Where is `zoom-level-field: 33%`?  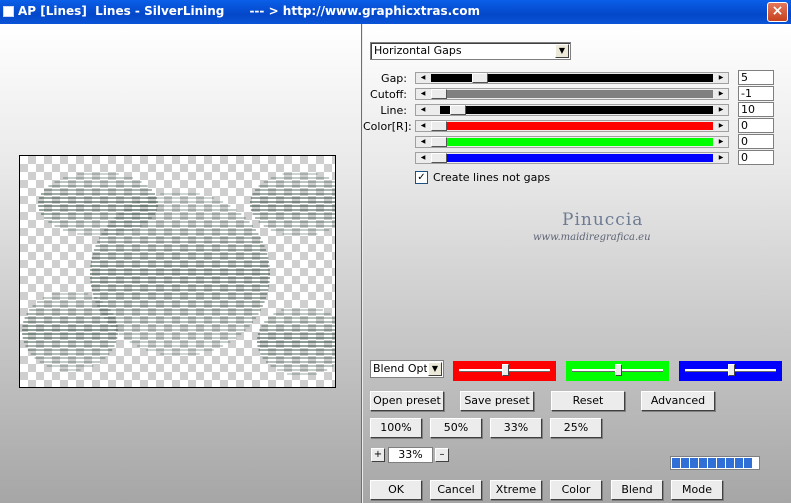 zoom-level-field: 33% is located at coordinates (410, 455).